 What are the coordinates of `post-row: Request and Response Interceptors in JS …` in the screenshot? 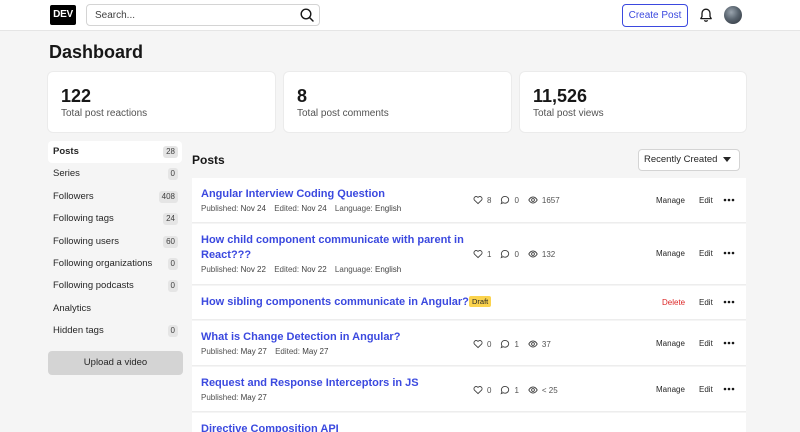 It's located at (469, 389).